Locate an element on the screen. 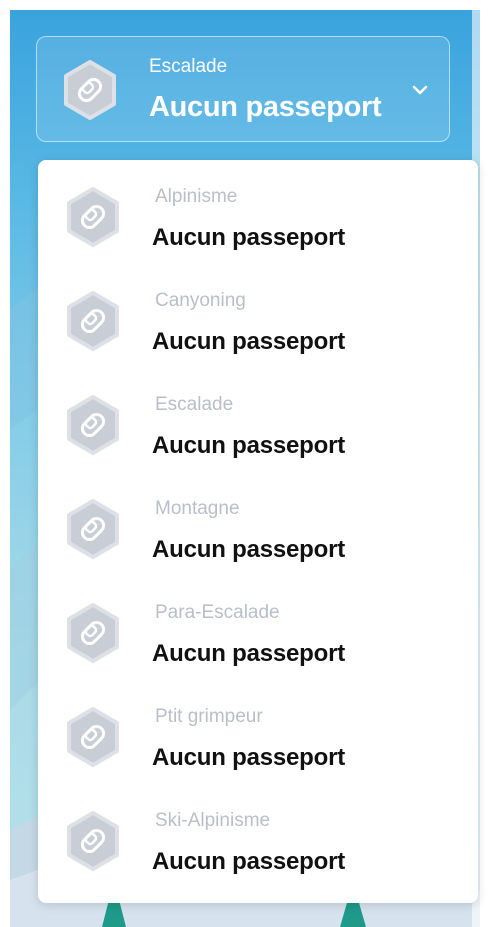  item-category: Alpinisme is located at coordinates (196, 196).